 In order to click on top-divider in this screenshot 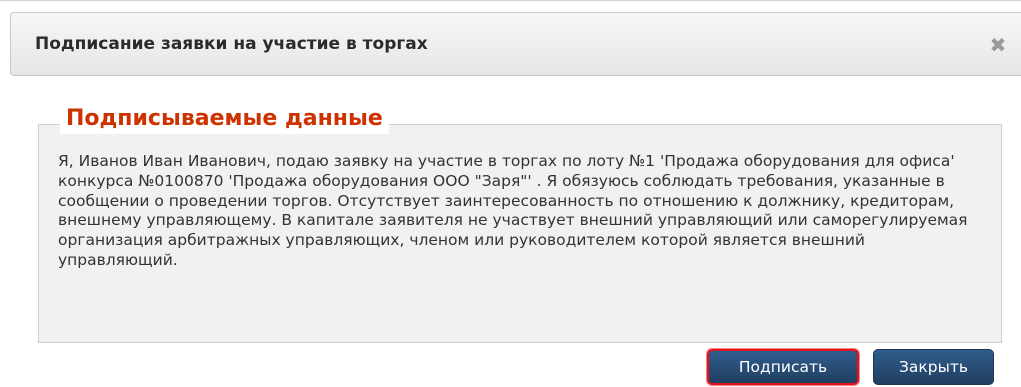, I will do `click(510, 0)`.